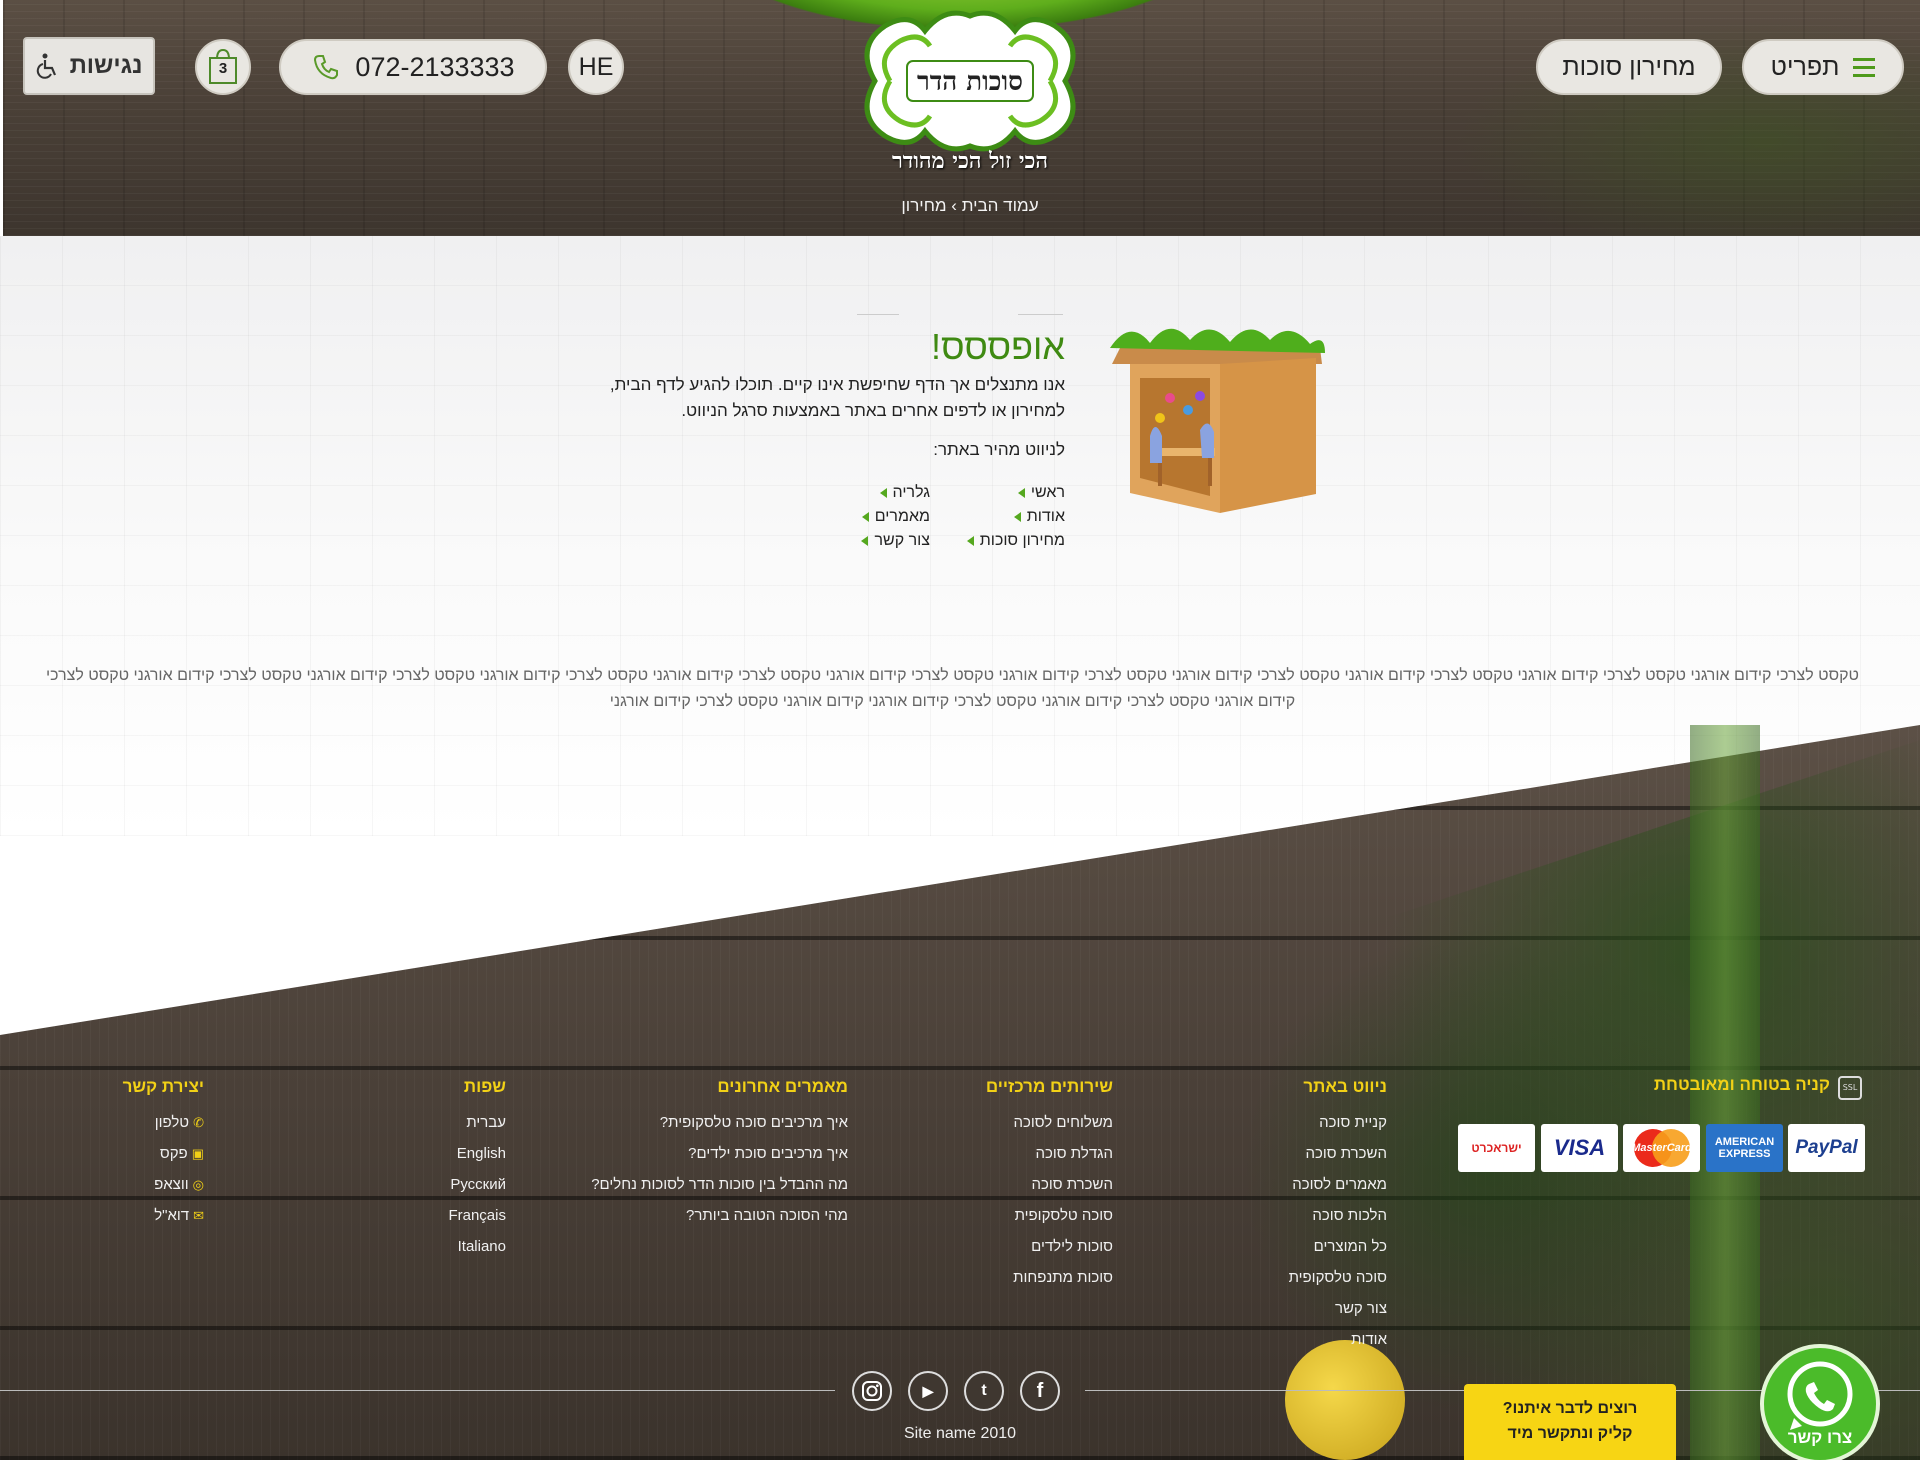  I want to click on site-logo: סוכות הדר, so click(970, 81).